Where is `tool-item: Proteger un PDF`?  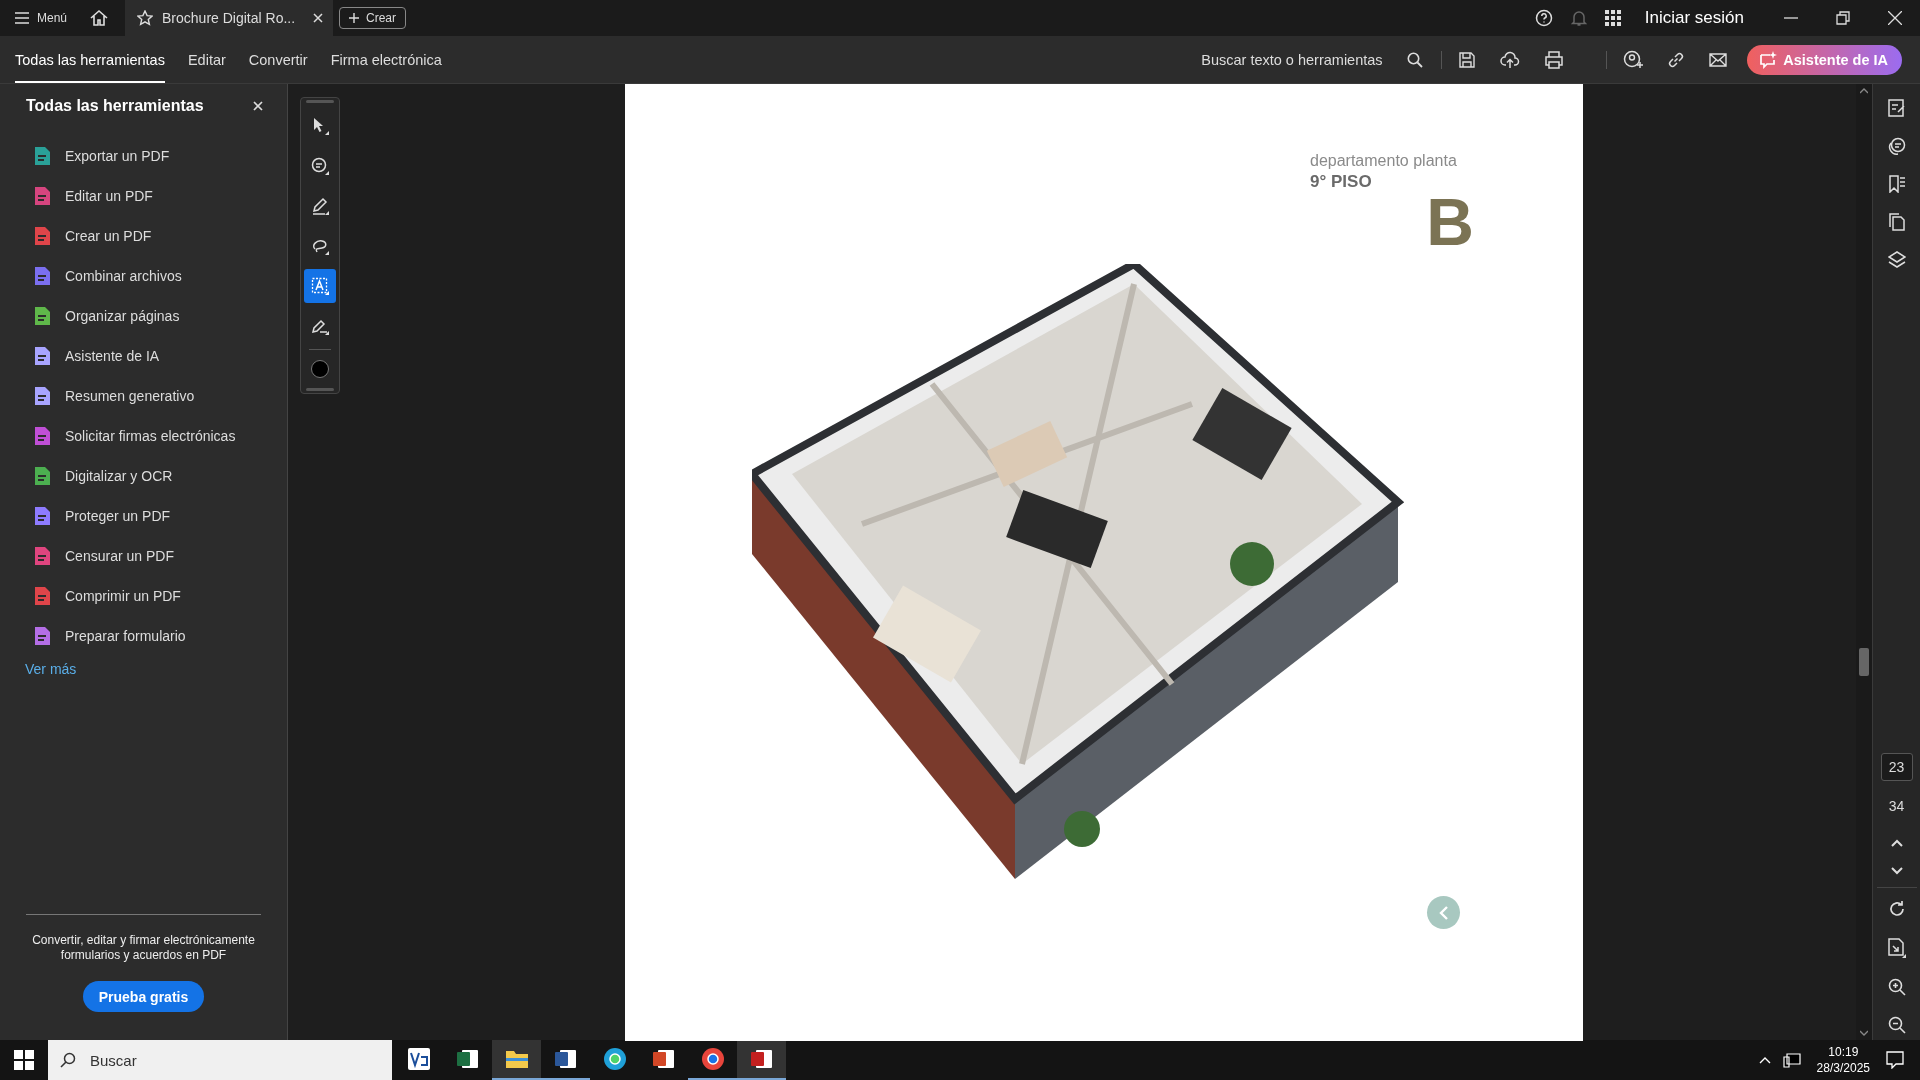 tool-item: Proteger un PDF is located at coordinates (143, 516).